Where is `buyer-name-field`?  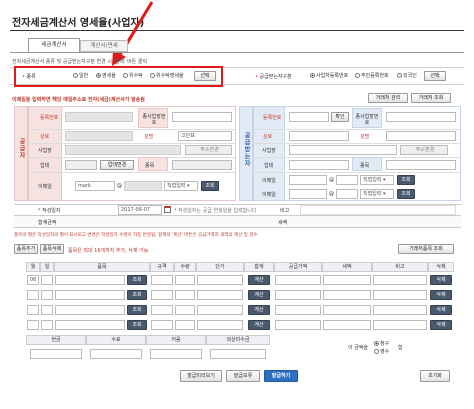
buyer-name-field is located at coordinates (319, 136).